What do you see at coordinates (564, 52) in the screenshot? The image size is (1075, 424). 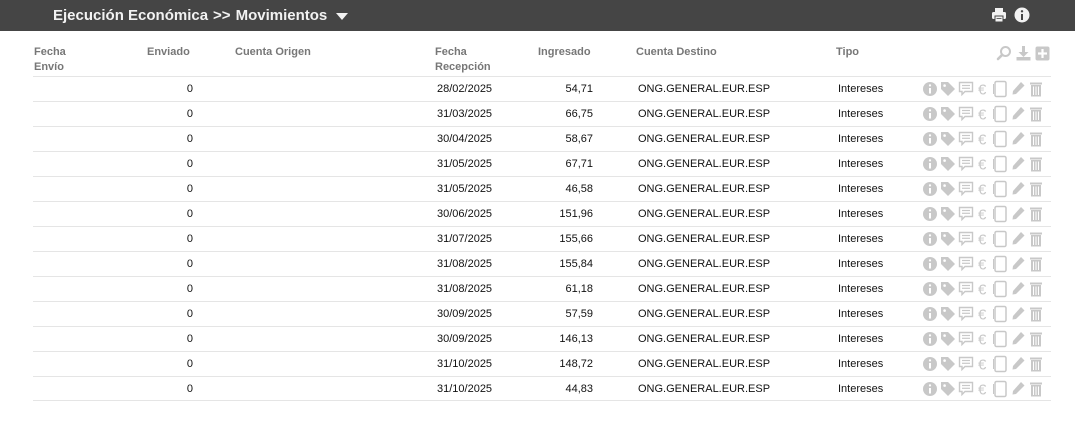 I see `column-header-ingresado: Ingresado` at bounding box center [564, 52].